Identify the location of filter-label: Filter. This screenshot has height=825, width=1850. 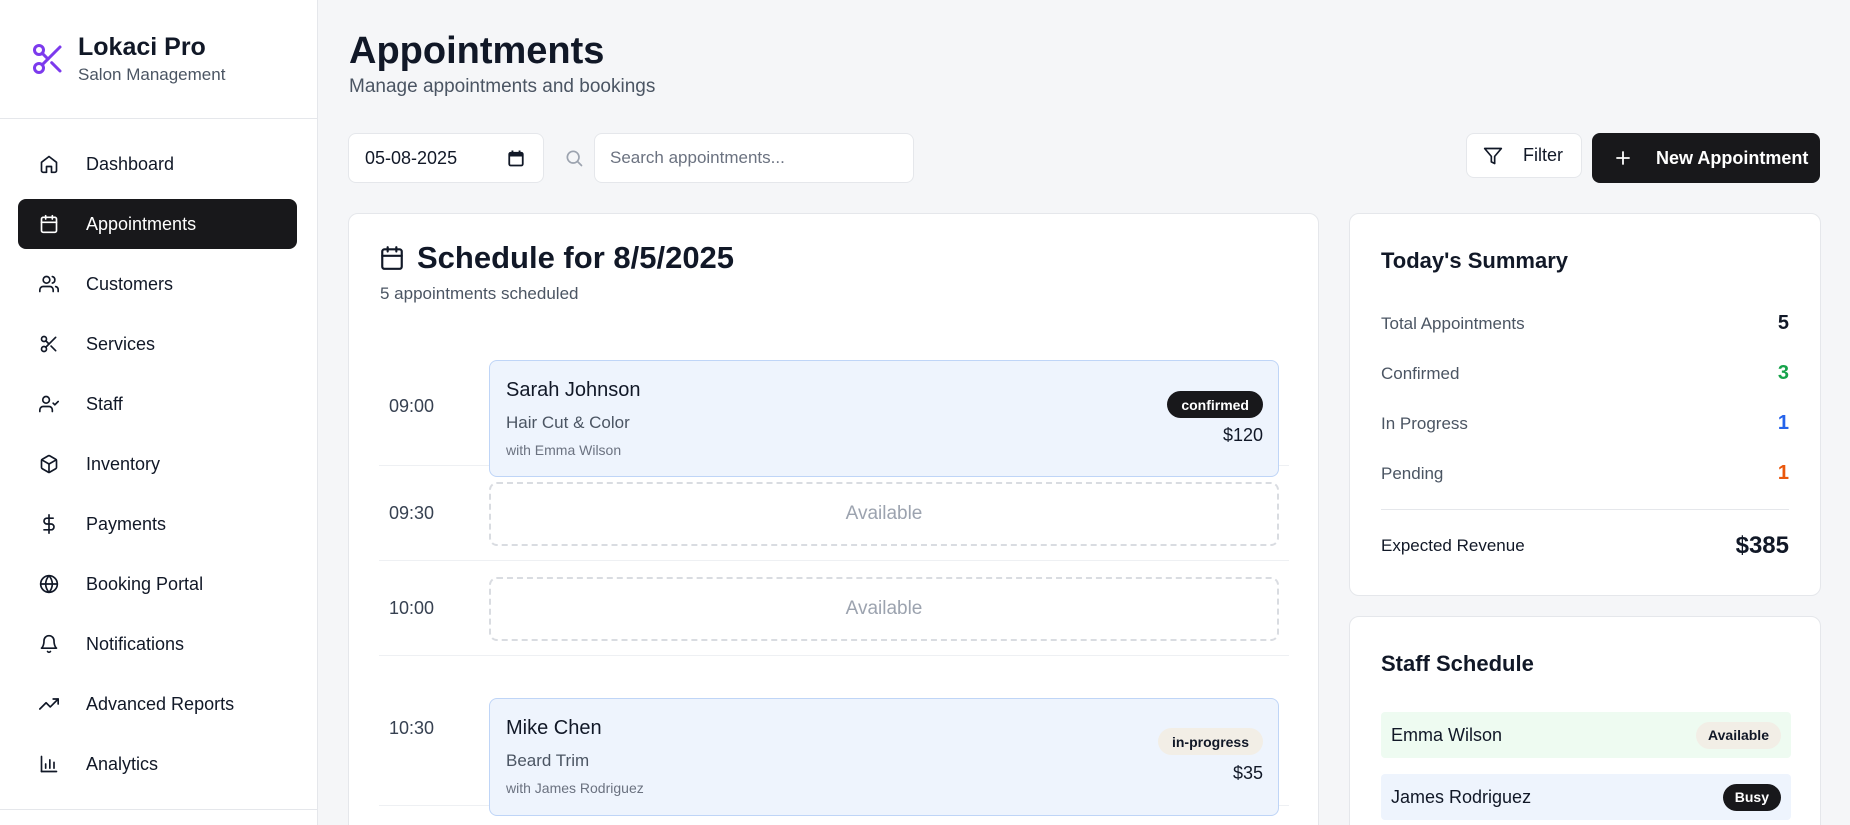
(1543, 155).